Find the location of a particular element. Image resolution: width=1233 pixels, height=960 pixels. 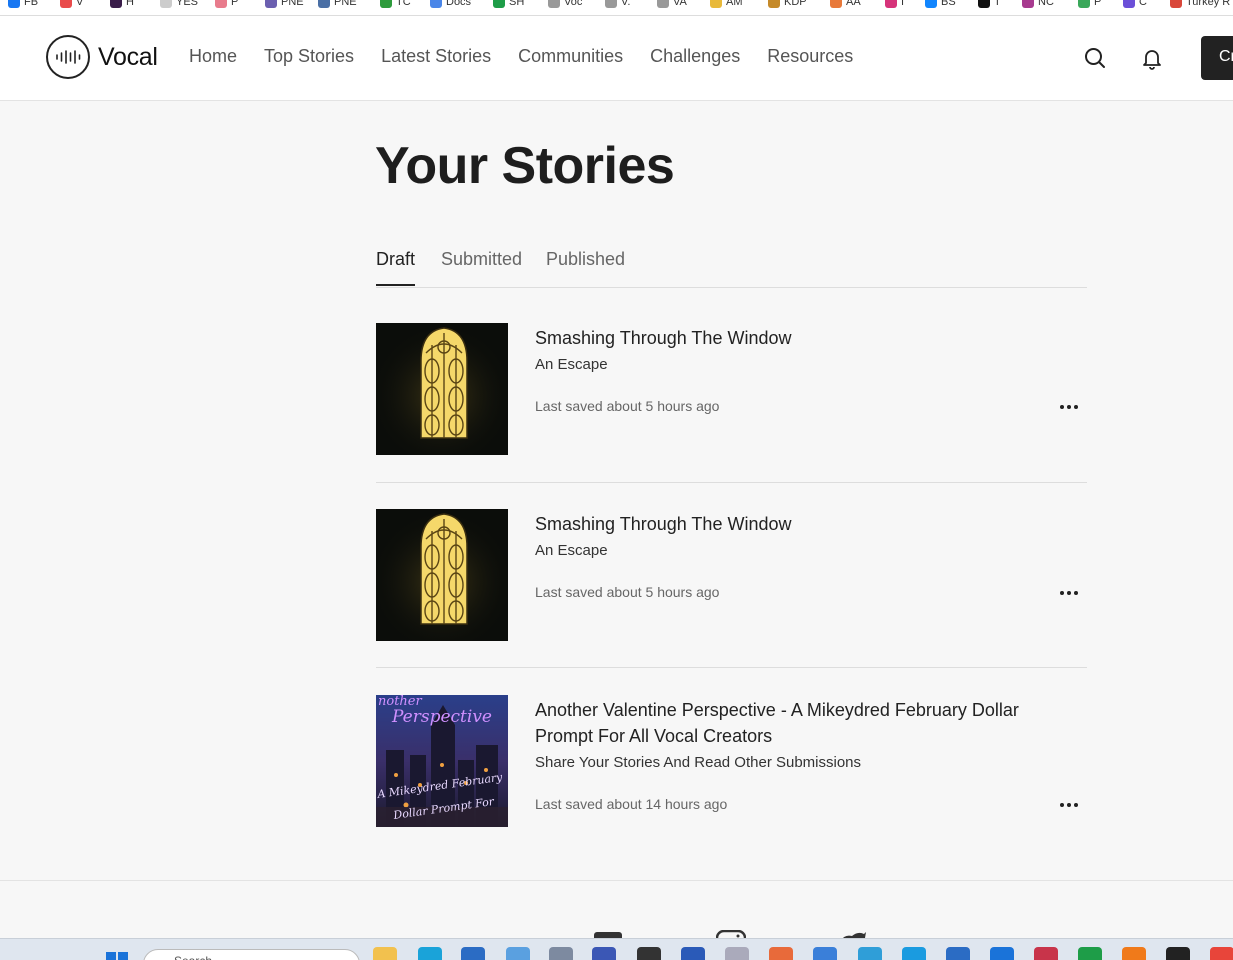

bookmark-label: YES is located at coordinates (187, 4).